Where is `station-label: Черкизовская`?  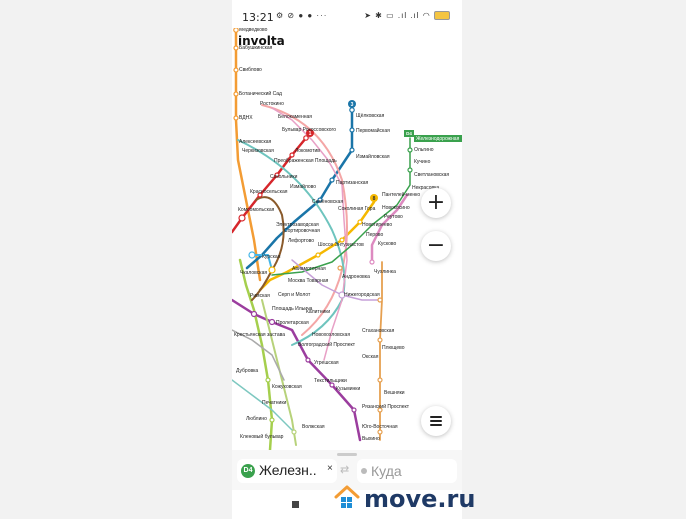 station-label: Черкизовская is located at coordinates (258, 151).